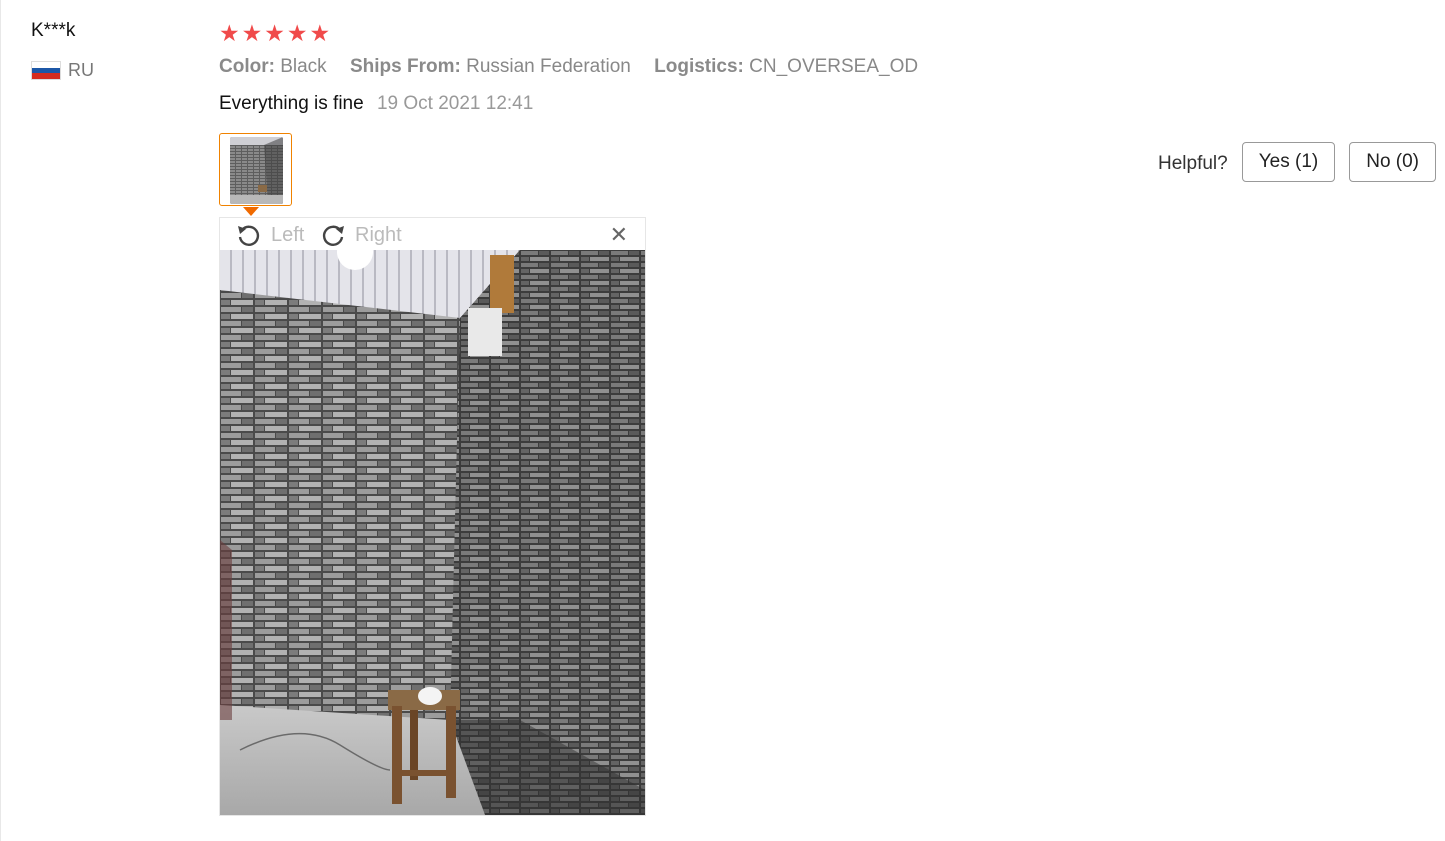  I want to click on helpful-label: Helpful?, so click(1193, 163).